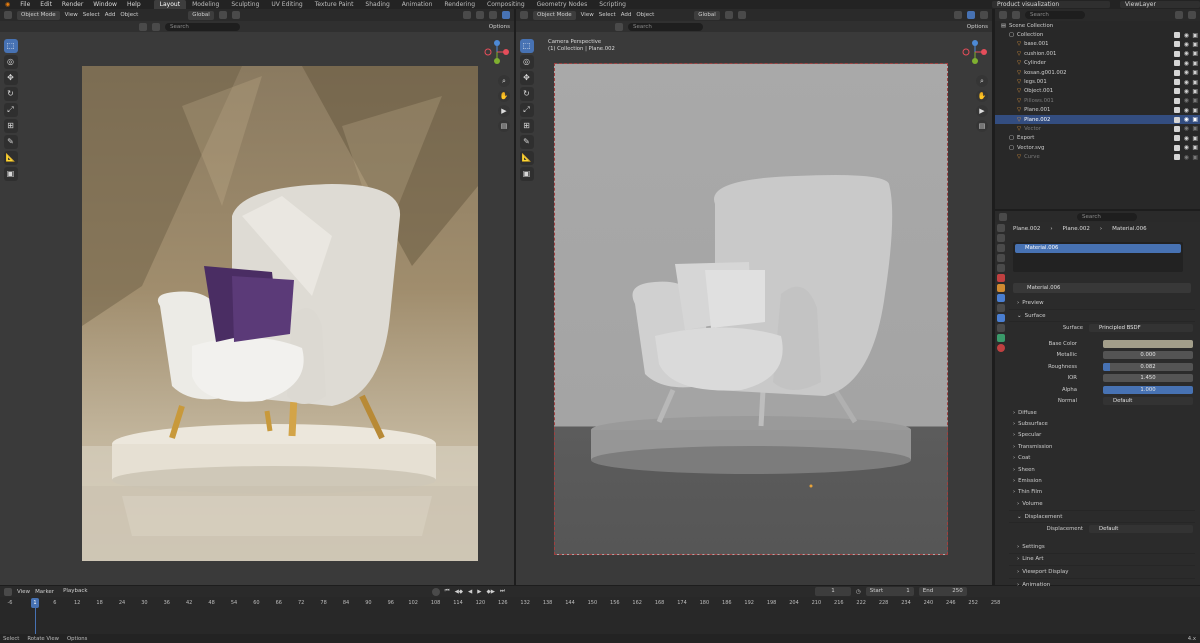 This screenshot has height=643, width=1200. Describe the element at coordinates (1001, 298) in the screenshot. I see `modifier-tab-icon` at that location.